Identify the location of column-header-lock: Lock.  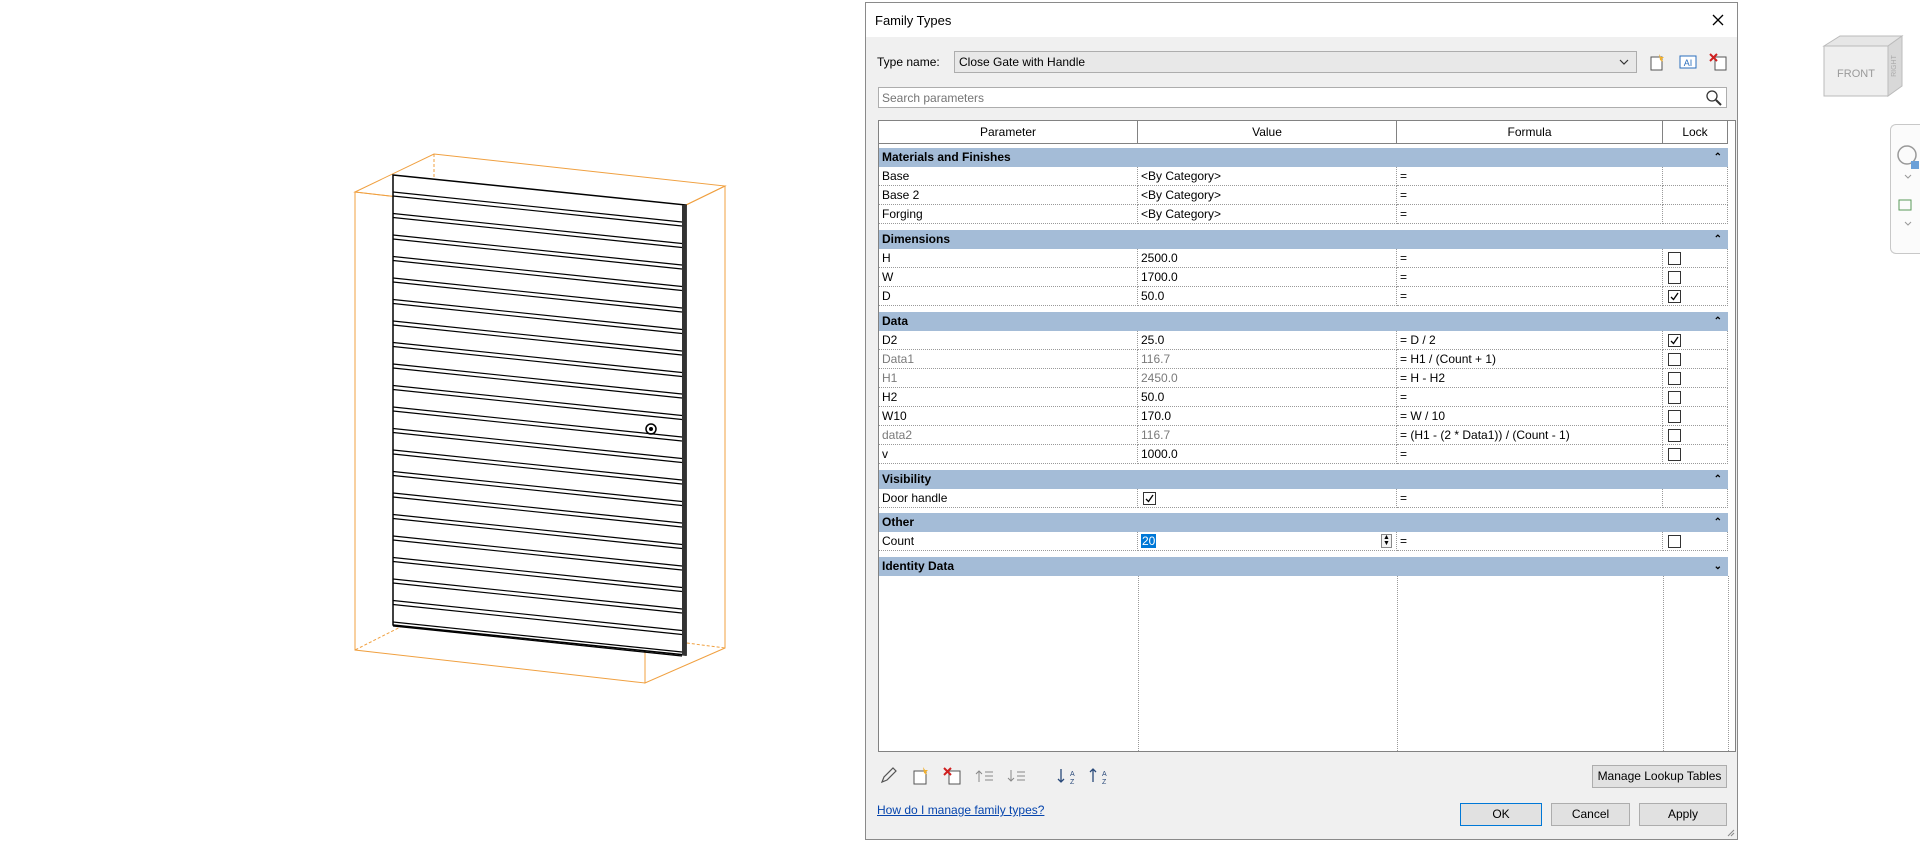
(1695, 132).